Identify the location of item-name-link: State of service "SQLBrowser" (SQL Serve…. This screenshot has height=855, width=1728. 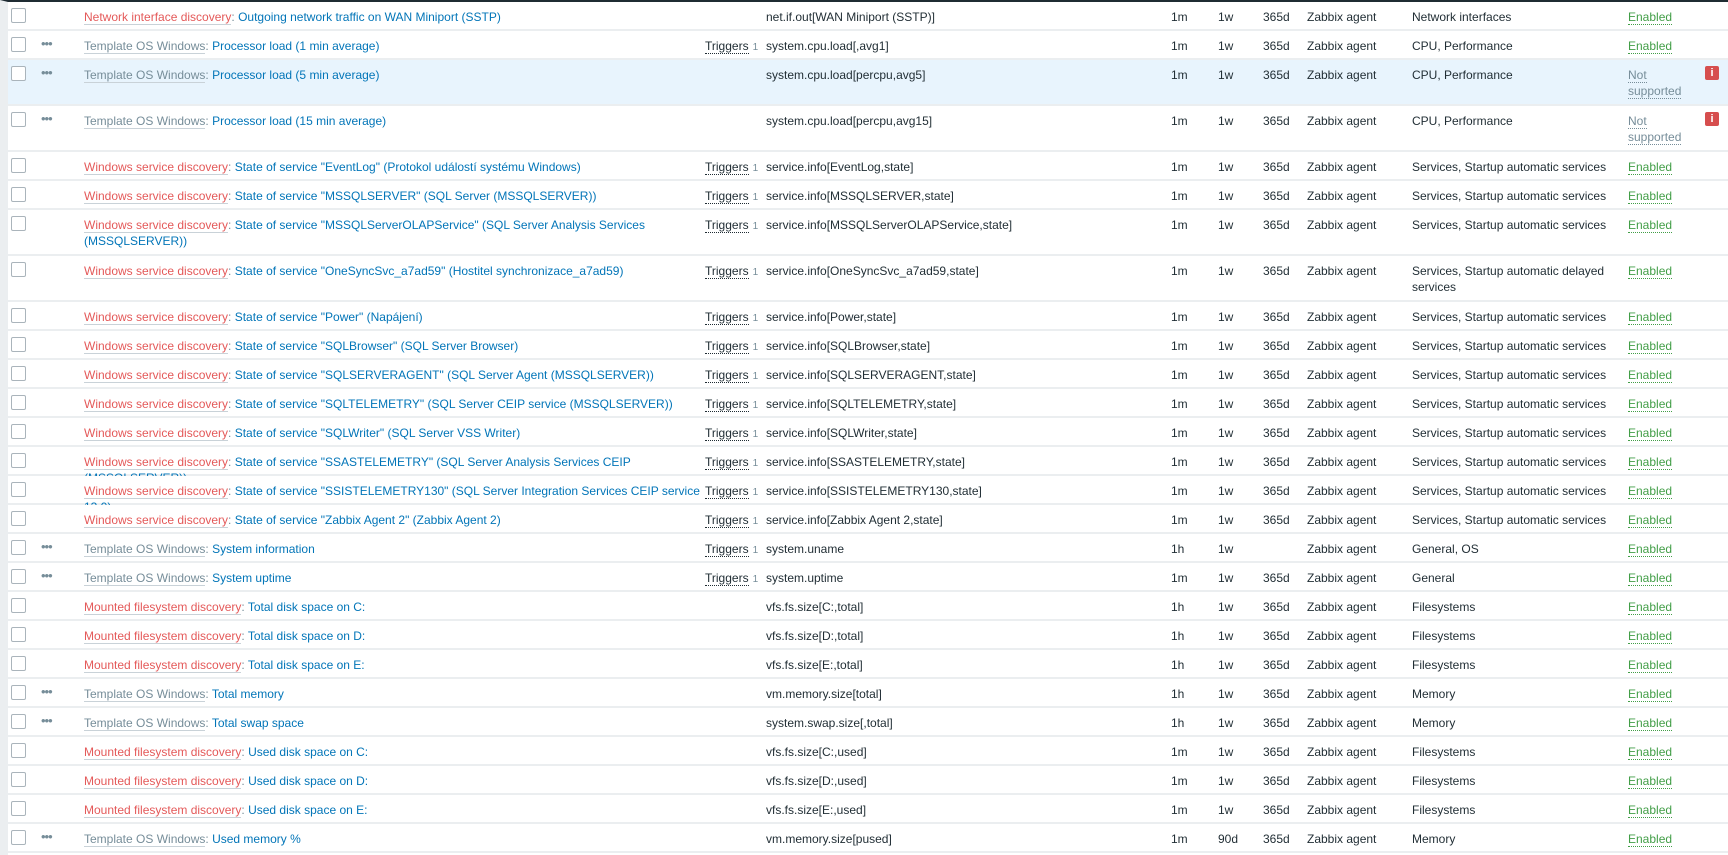
(377, 346).